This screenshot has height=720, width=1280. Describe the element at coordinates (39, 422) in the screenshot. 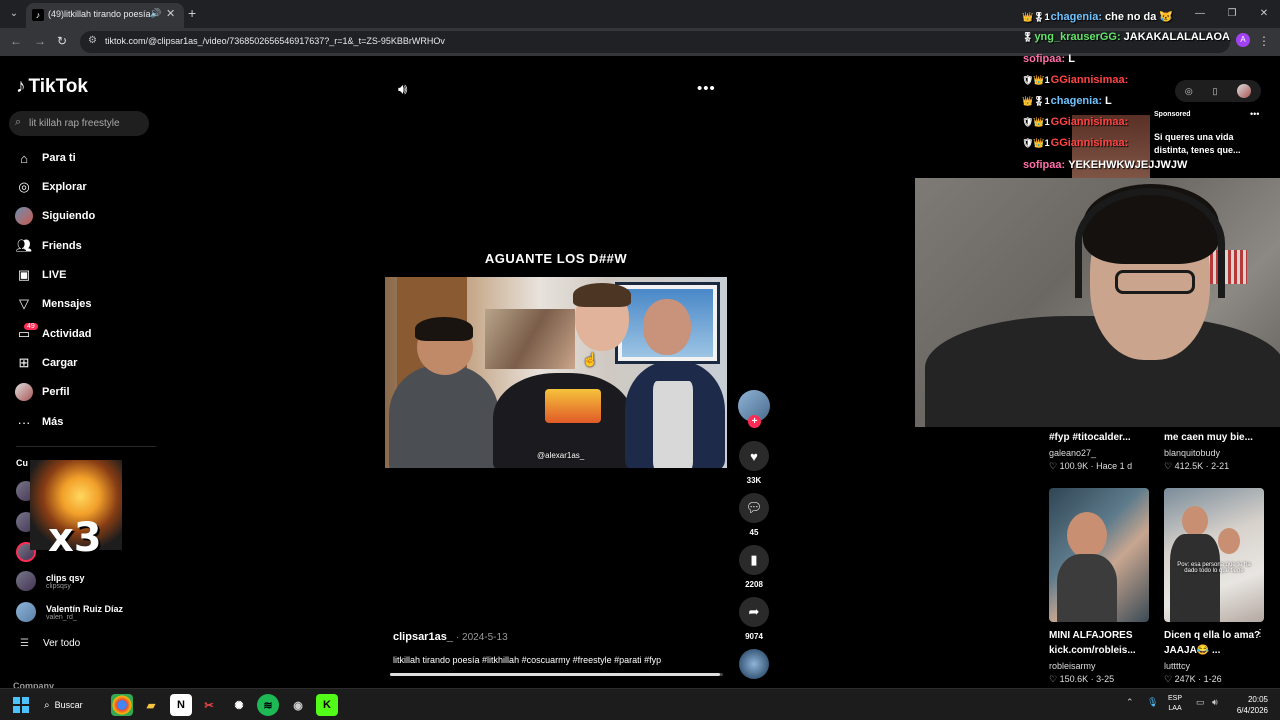

I see `nav-item-mas: ··· Más` at that location.